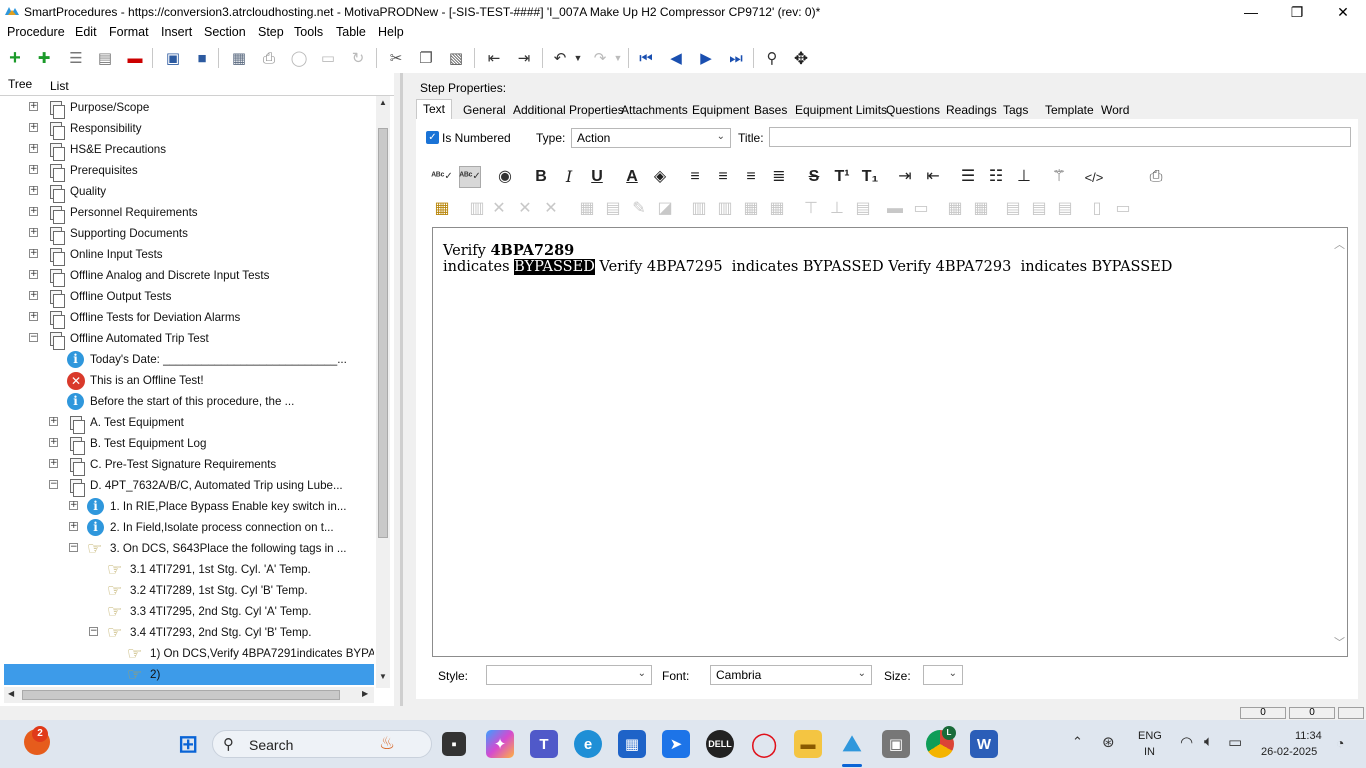 This screenshot has width=1366, height=768. I want to click on tree-node: + A. Test Equipment, so click(187, 423).